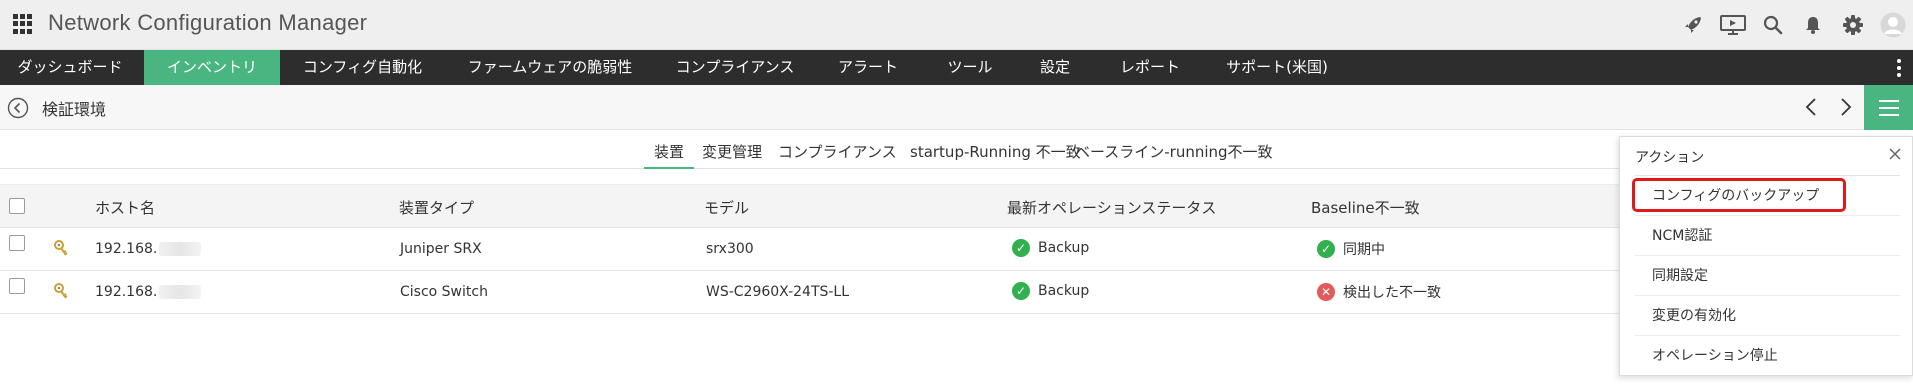 The height and width of the screenshot is (386, 1913). What do you see at coordinates (956, 107) in the screenshot?
I see `page-subheader: 検証環境` at bounding box center [956, 107].